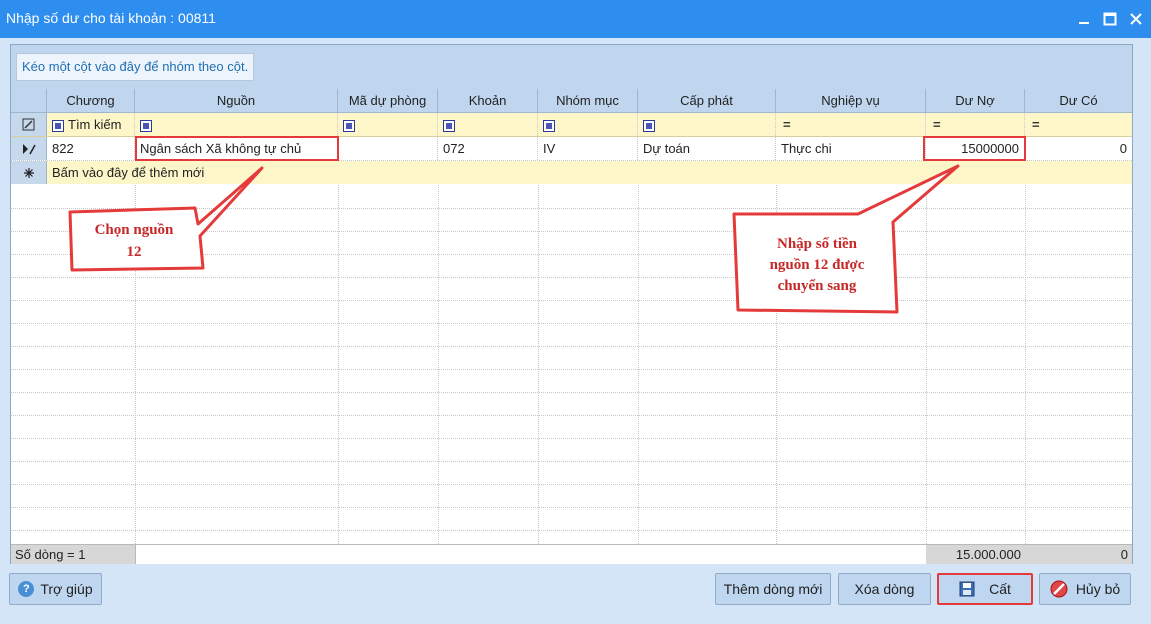 The image size is (1151, 624). I want to click on filter-search-label: Tìm kiếm, so click(95, 124).